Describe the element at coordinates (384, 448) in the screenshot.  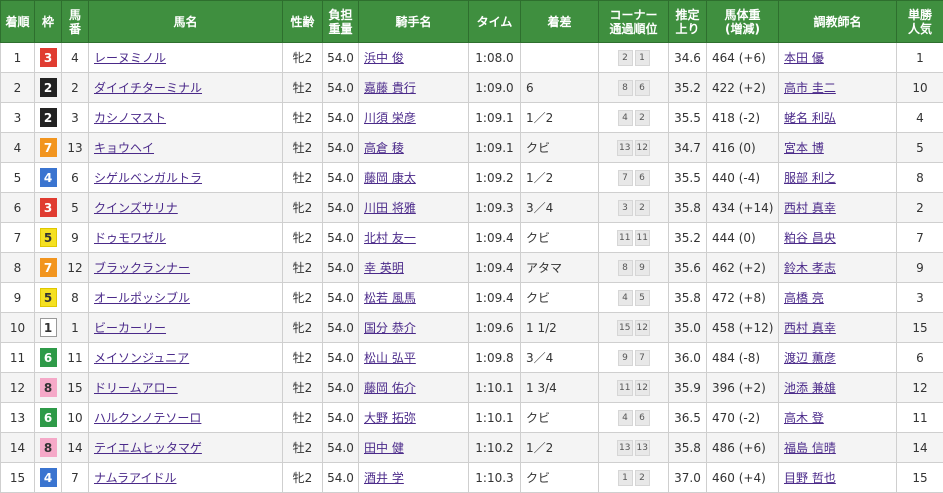
I see `jockey-link: 田中 健` at that location.